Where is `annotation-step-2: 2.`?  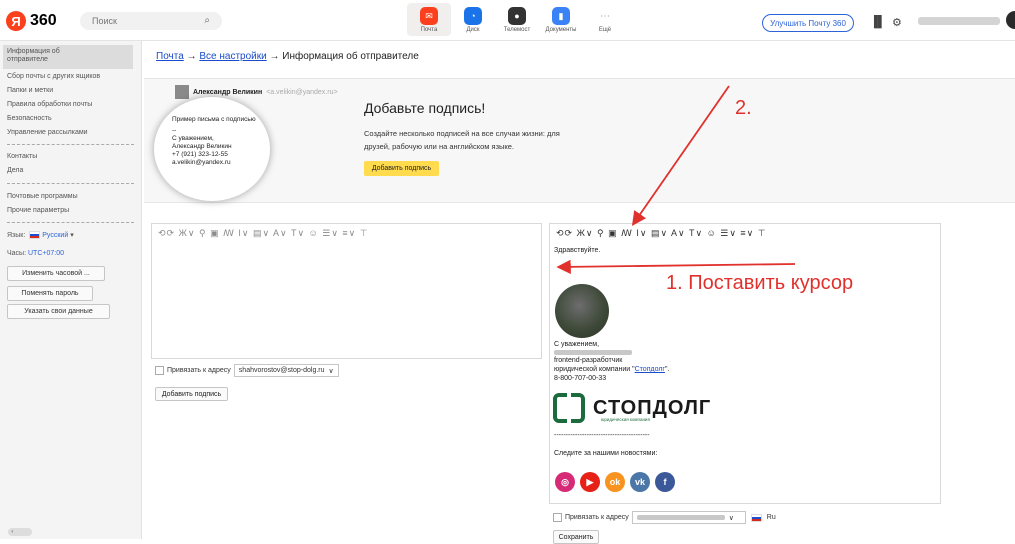 annotation-step-2: 2. is located at coordinates (743, 108).